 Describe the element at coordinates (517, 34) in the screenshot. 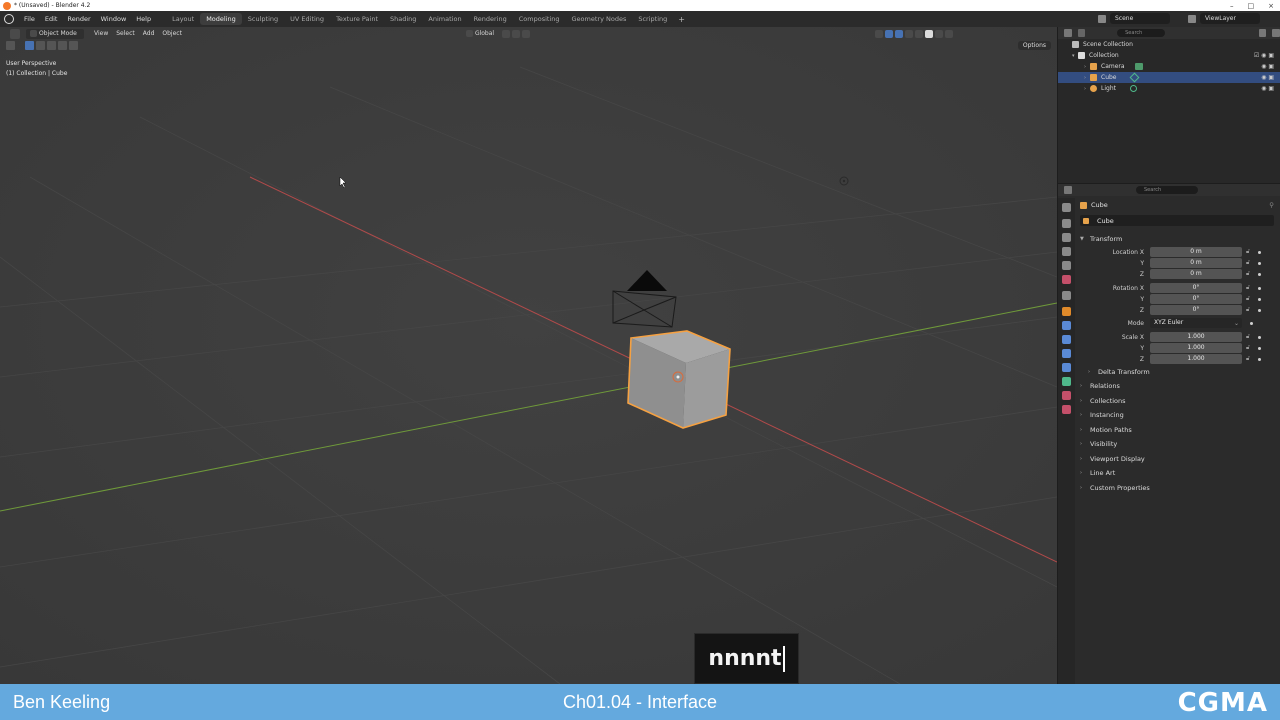

I see `pivot-snap-buttons` at that location.